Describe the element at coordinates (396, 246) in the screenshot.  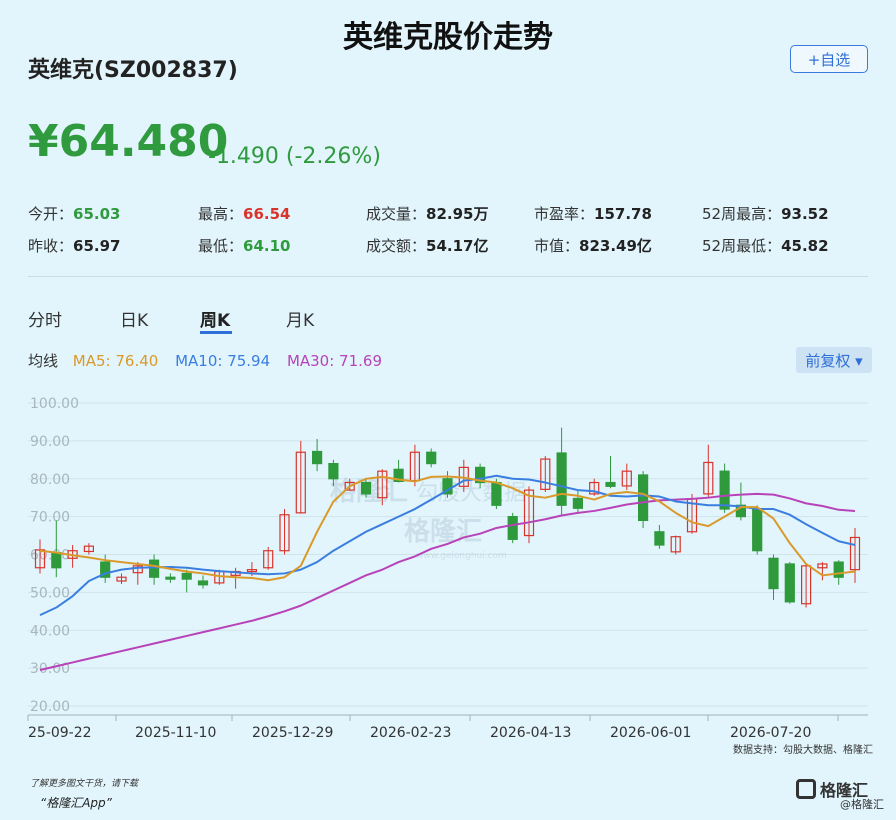
I see `stat-label: 成交额：` at that location.